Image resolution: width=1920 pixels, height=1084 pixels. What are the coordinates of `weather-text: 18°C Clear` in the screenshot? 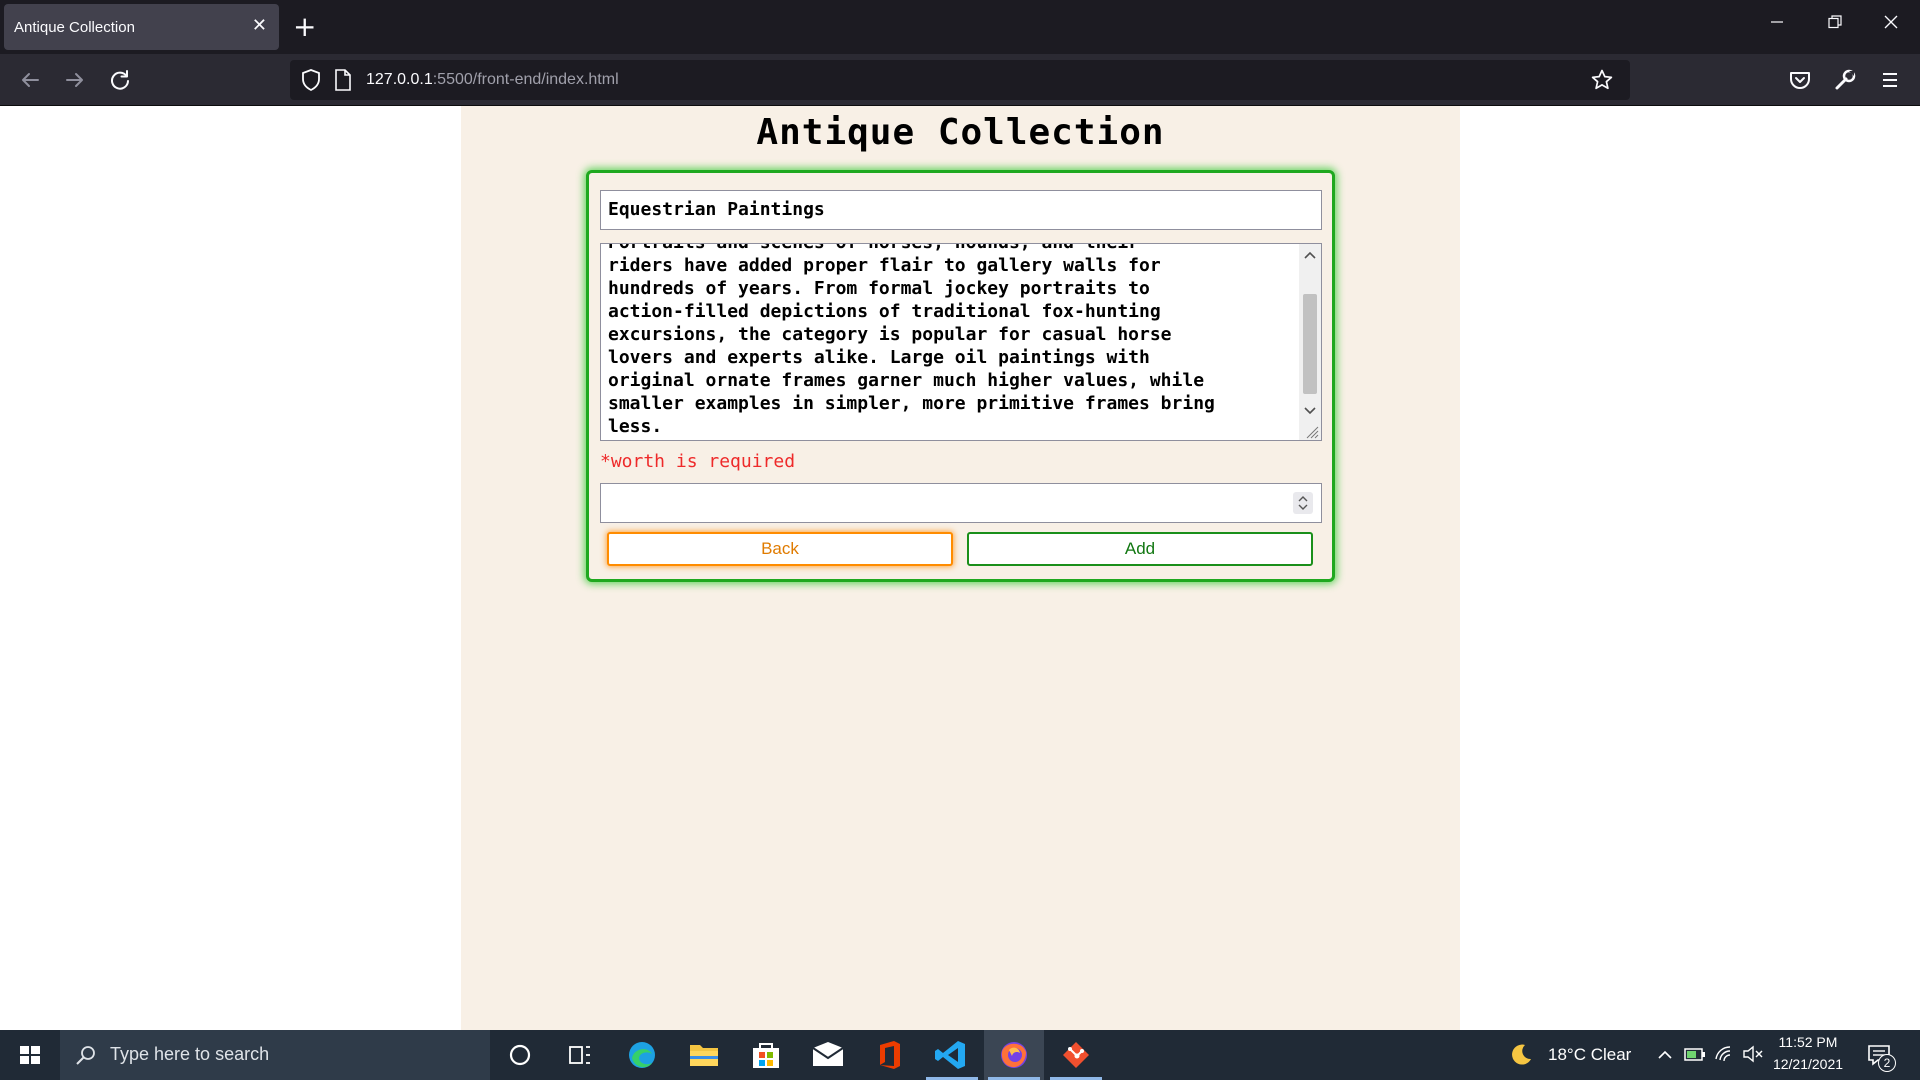 It's located at (1589, 1055).